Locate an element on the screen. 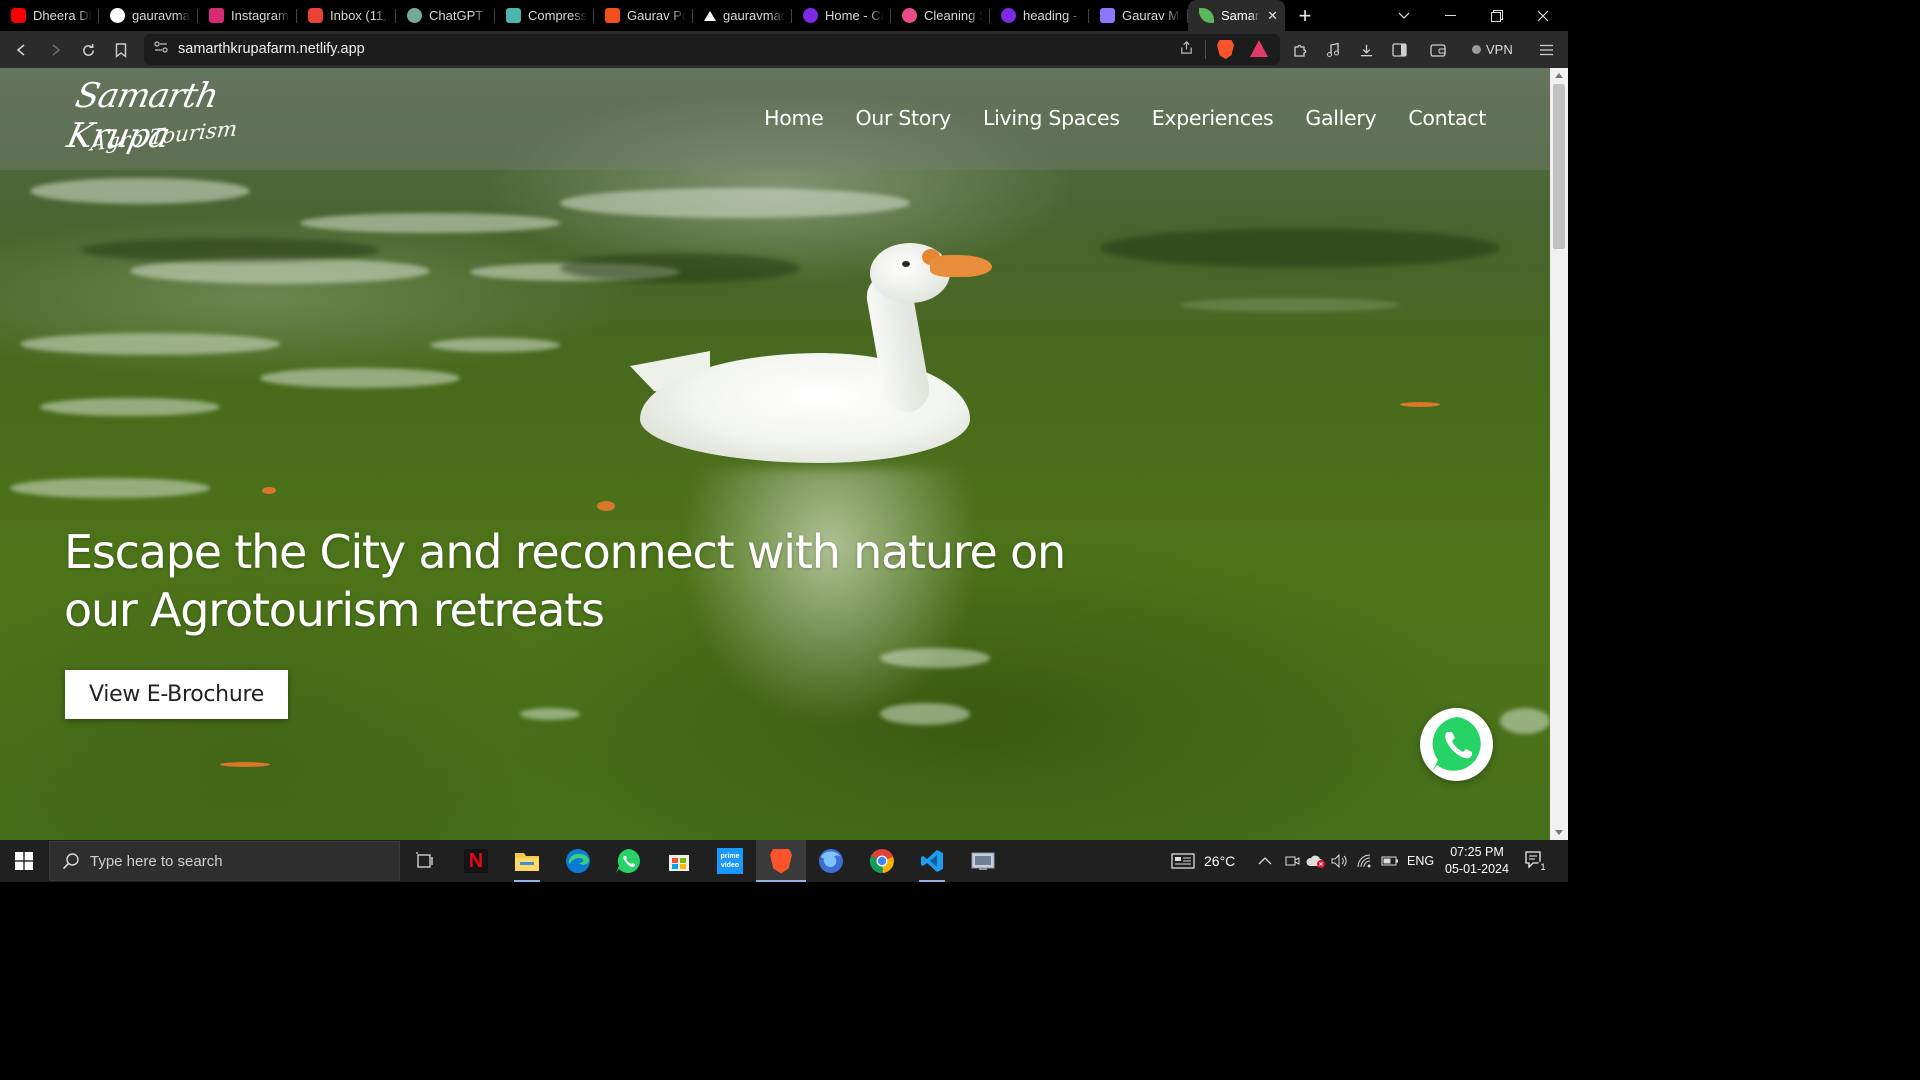 Image resolution: width=1920 pixels, height=1080 pixels. search-placeholder: Type here to search is located at coordinates (156, 861).